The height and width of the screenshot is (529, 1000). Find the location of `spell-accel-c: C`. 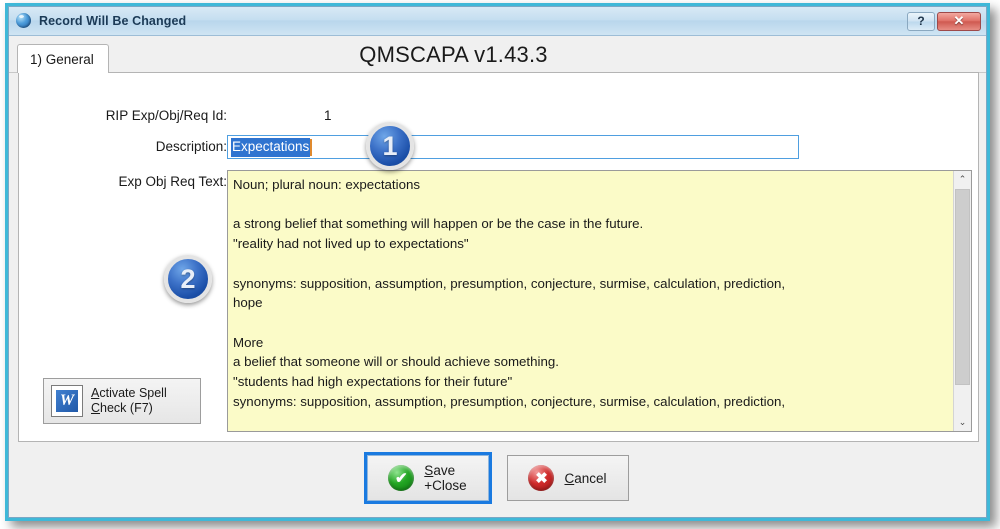

spell-accel-c: C is located at coordinates (96, 408).